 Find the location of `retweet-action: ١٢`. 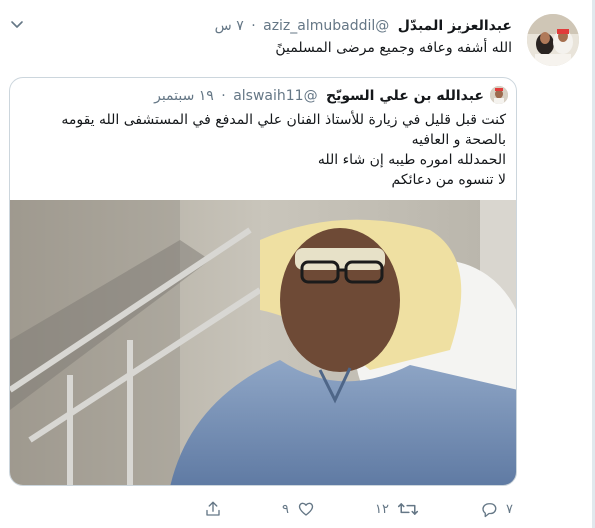

retweet-action: ١٢ is located at coordinates (397, 509).